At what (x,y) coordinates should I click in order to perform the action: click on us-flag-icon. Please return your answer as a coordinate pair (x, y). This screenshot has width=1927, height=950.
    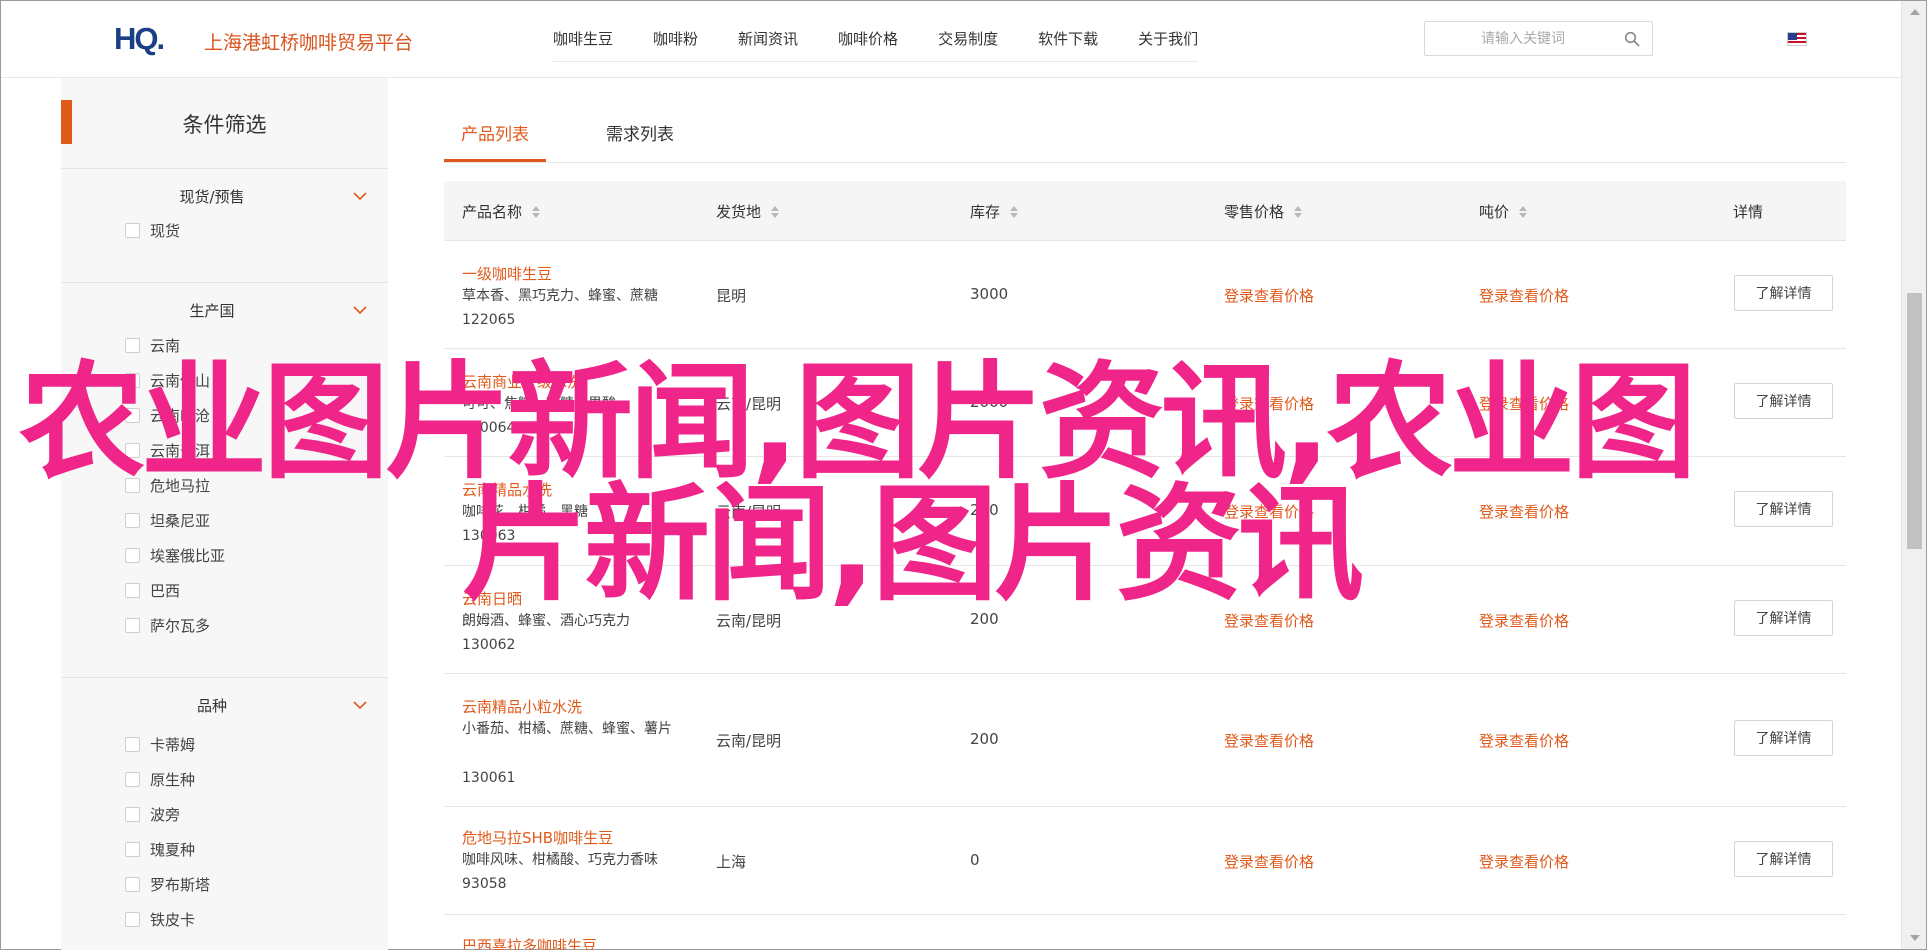
    Looking at the image, I should click on (1797, 39).